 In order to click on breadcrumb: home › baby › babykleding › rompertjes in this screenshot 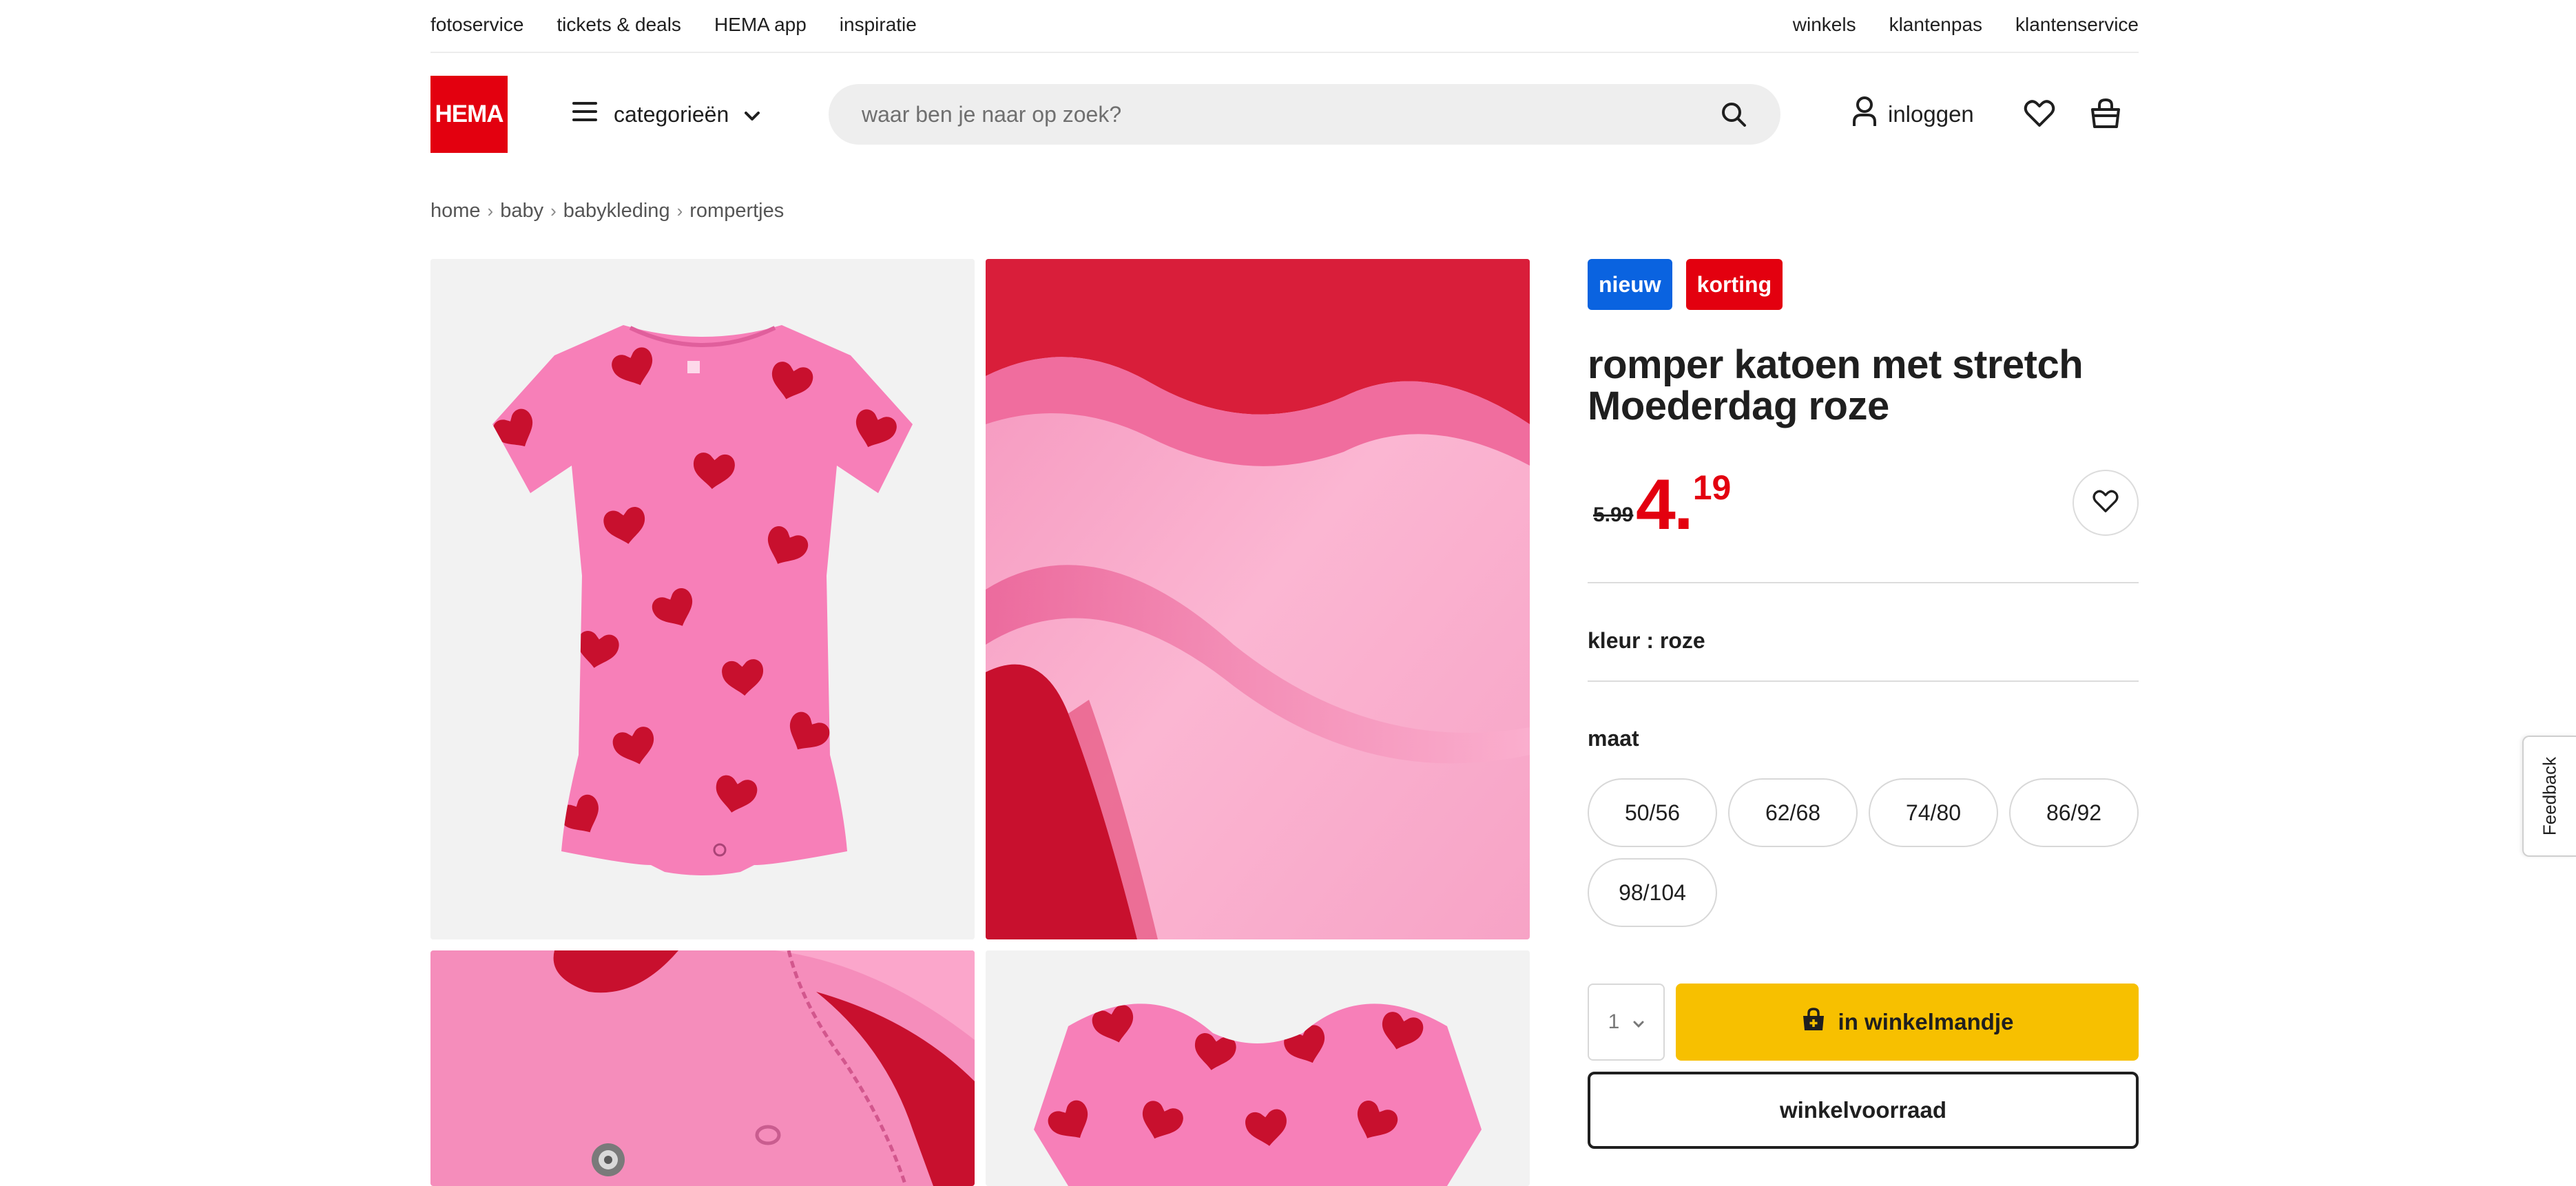, I will do `click(607, 211)`.